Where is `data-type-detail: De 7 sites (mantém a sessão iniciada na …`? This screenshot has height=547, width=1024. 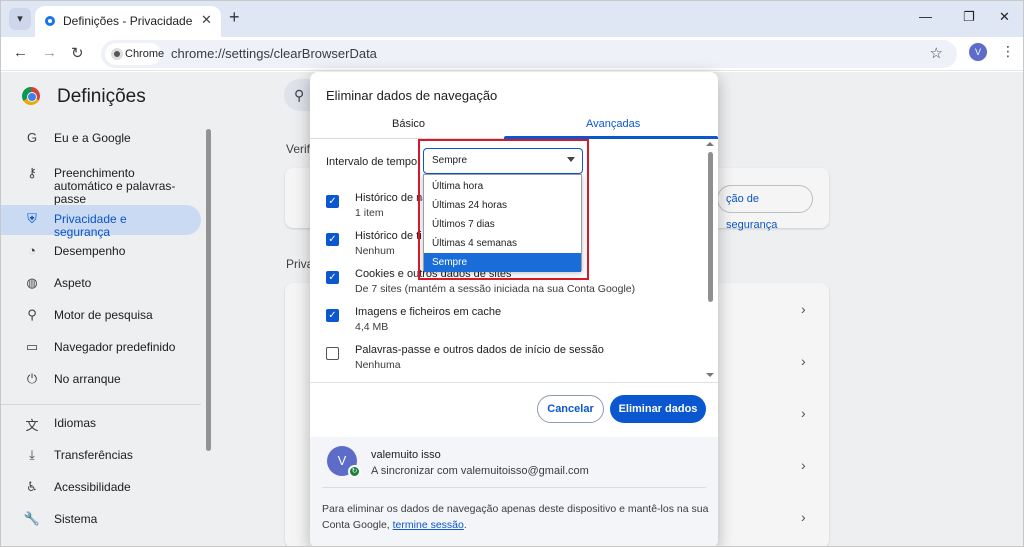
data-type-detail: De 7 sites (mantém a sessão iniciada na … is located at coordinates (495, 289).